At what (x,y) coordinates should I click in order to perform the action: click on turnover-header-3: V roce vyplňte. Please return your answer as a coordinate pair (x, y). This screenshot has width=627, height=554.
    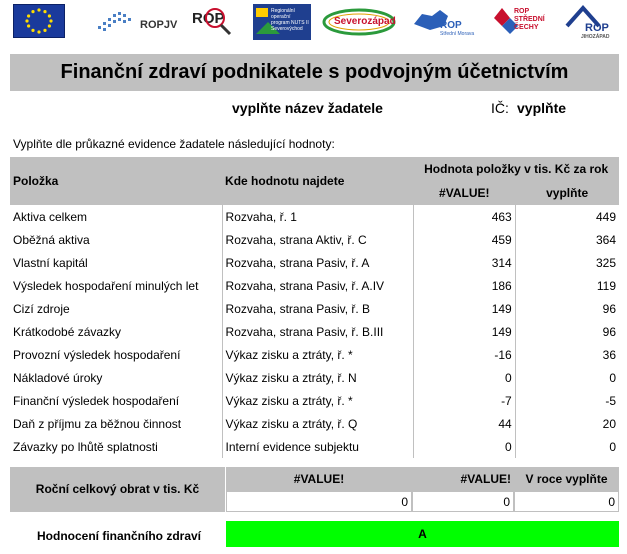
    Looking at the image, I should click on (566, 479).